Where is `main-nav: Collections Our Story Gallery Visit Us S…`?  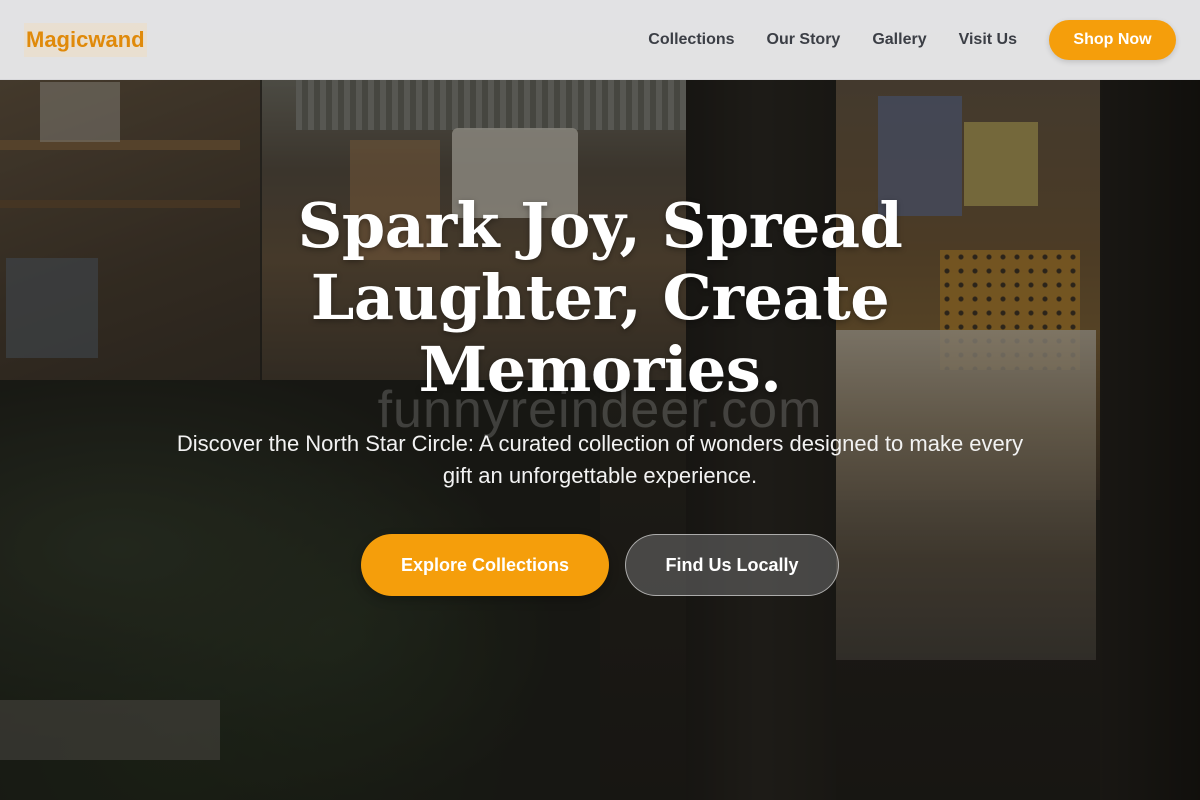
main-nav: Collections Our Story Gallery Visit Us S… is located at coordinates (912, 39).